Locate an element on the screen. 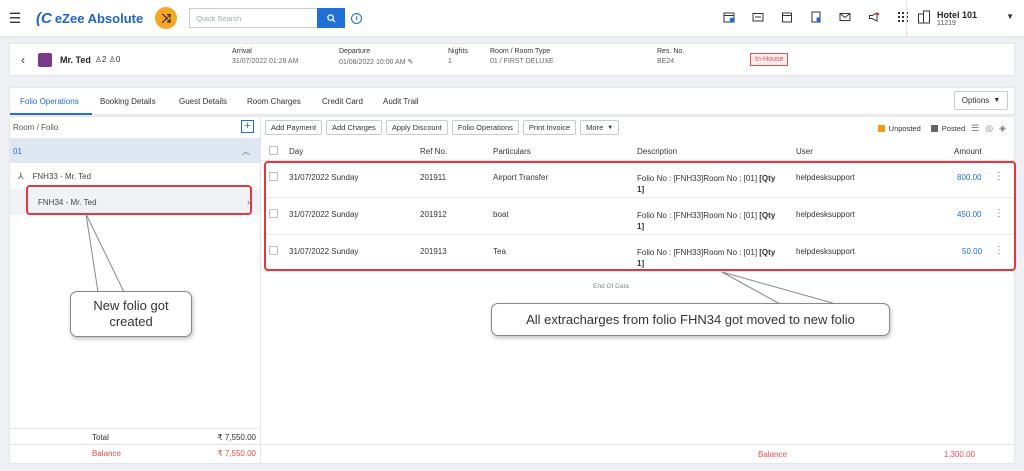 The width and height of the screenshot is (1024, 471). departure-info: Departure 01/08/2022 10:00 AM ✎ is located at coordinates (376, 57).